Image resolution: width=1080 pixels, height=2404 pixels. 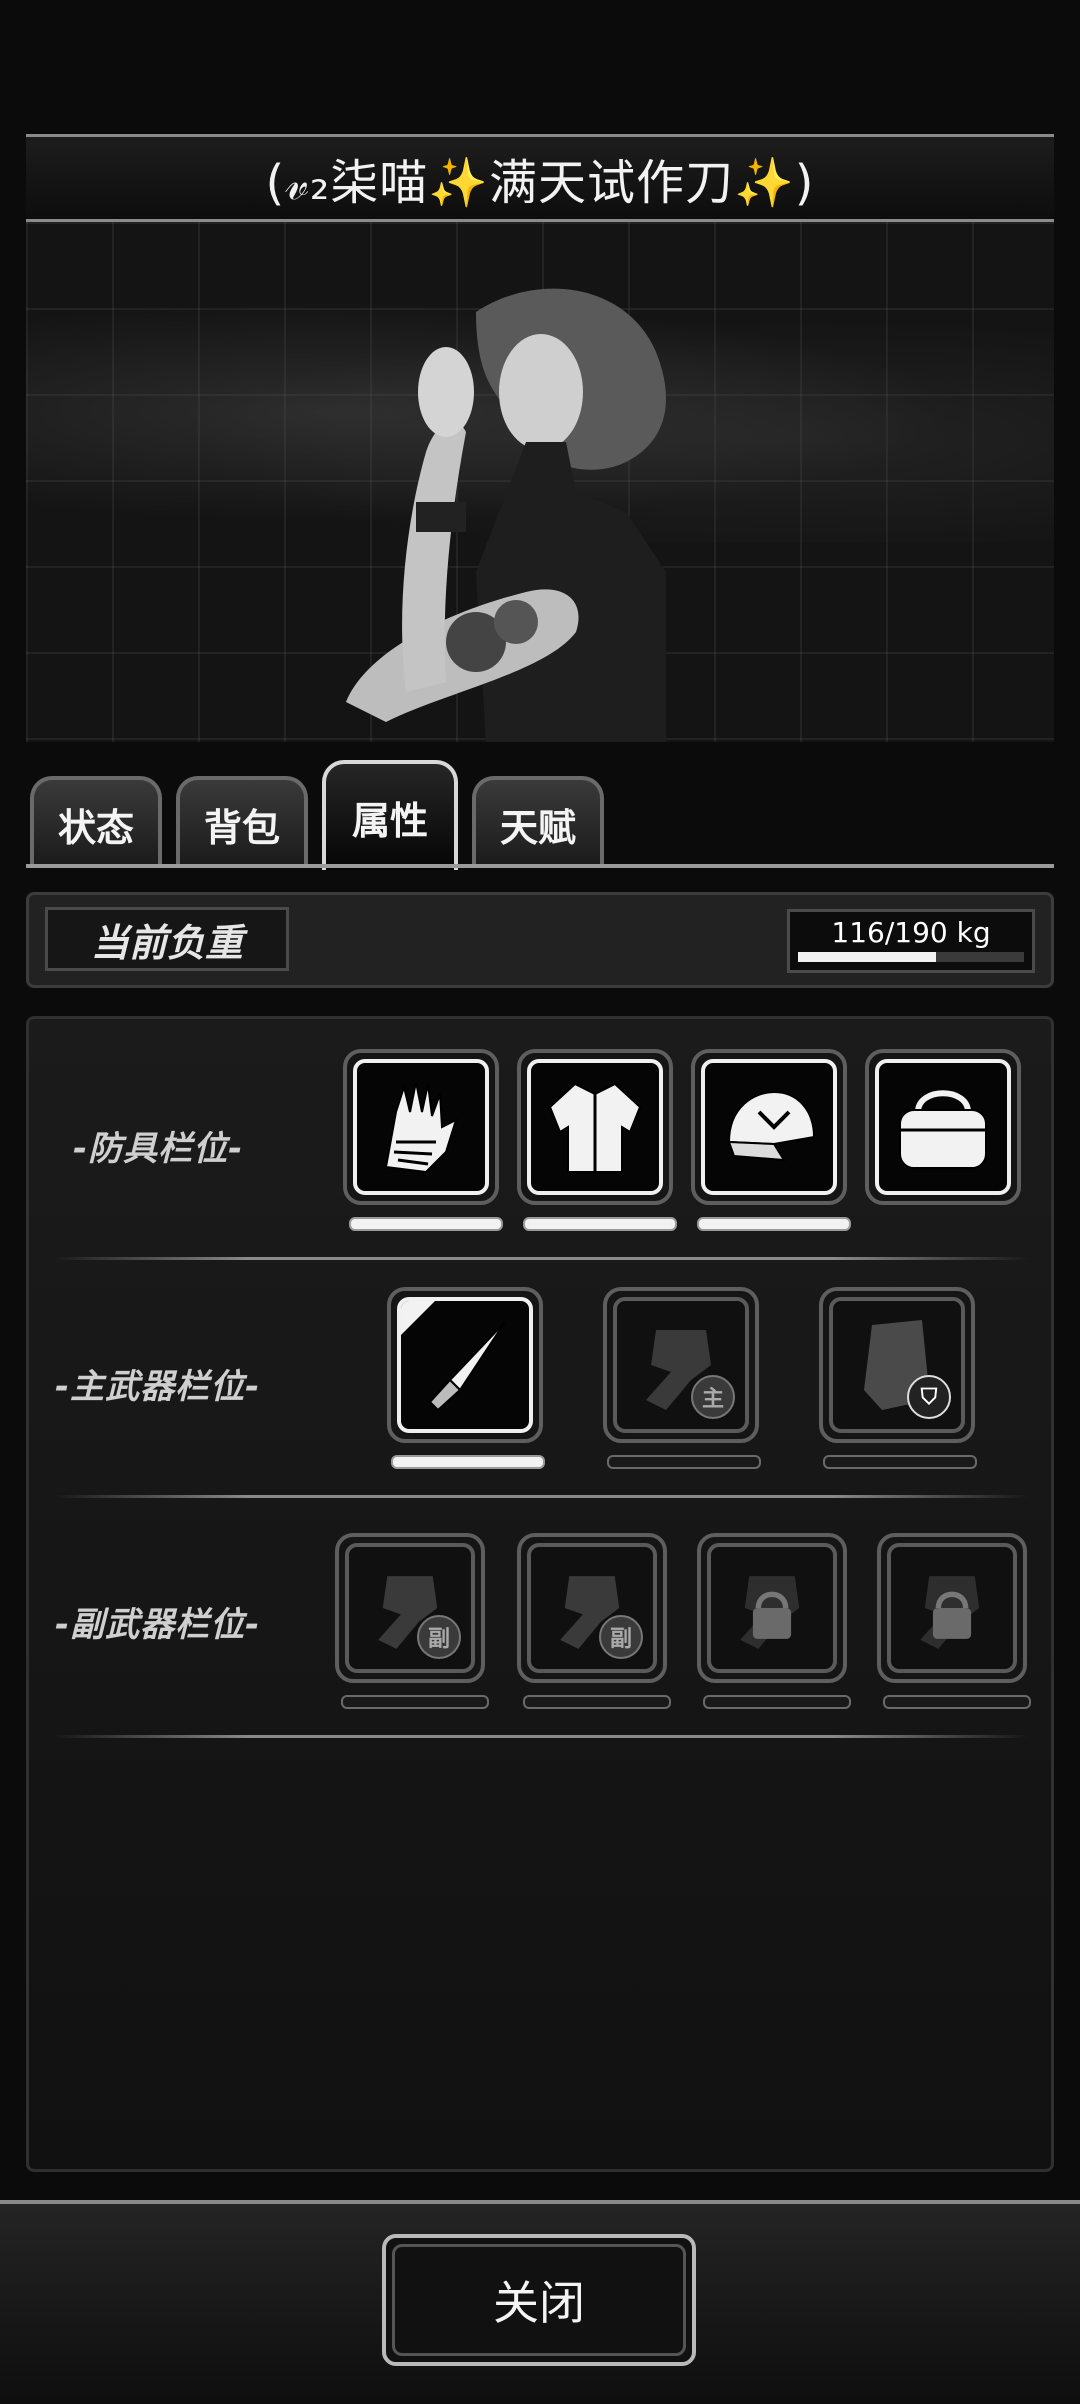 What do you see at coordinates (540, 183) in the screenshot?
I see `character-name: (𝓋₂柒喵✨满天试作刀✨)` at bounding box center [540, 183].